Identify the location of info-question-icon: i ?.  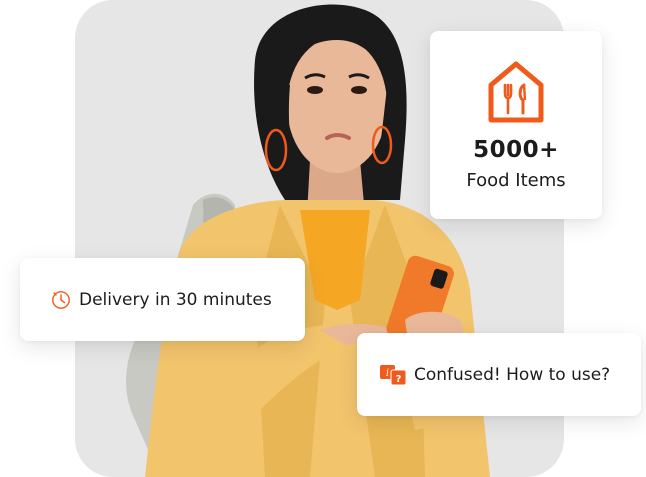
(393, 374).